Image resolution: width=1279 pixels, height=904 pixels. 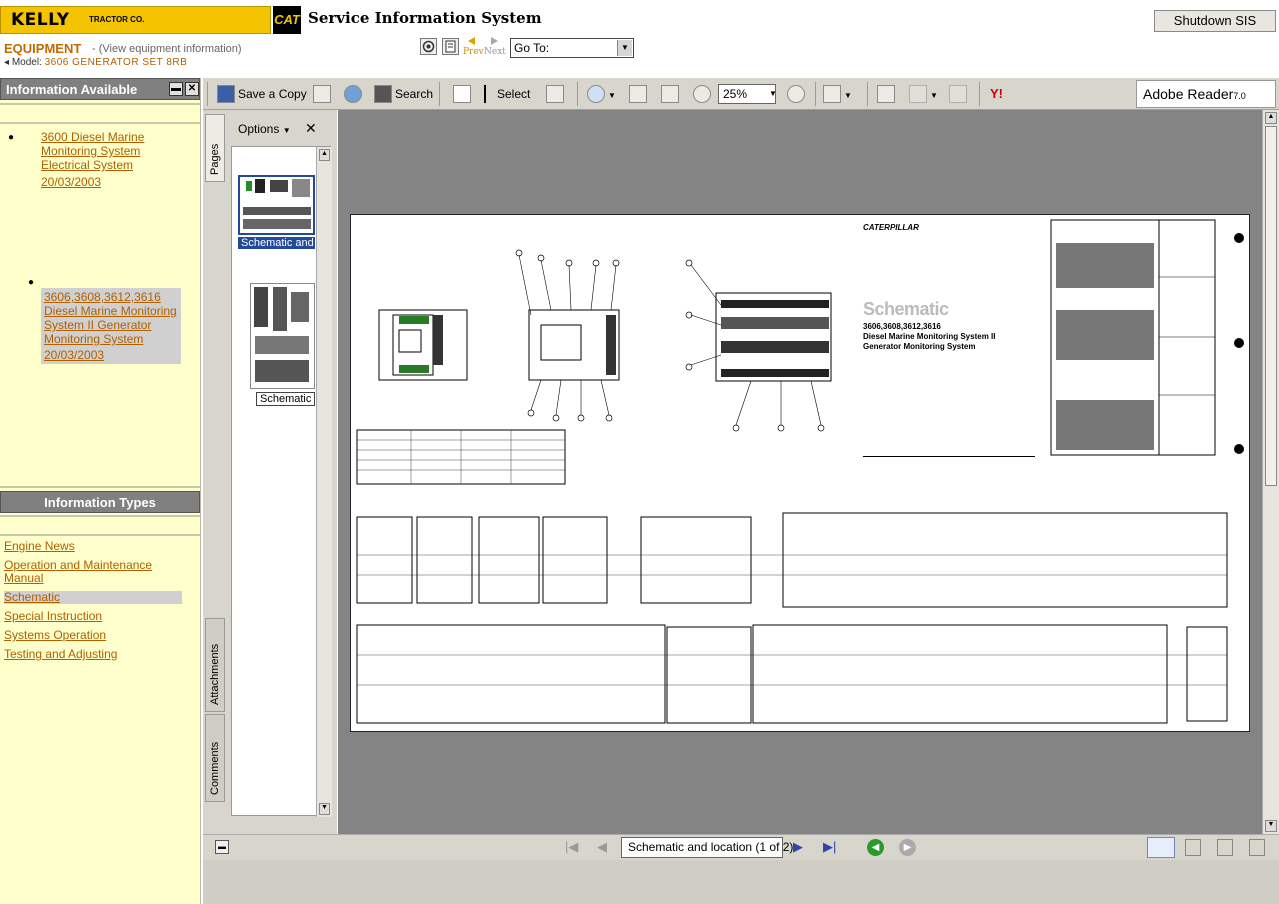 I want to click on undo-button: ▼, so click(x=923, y=94).